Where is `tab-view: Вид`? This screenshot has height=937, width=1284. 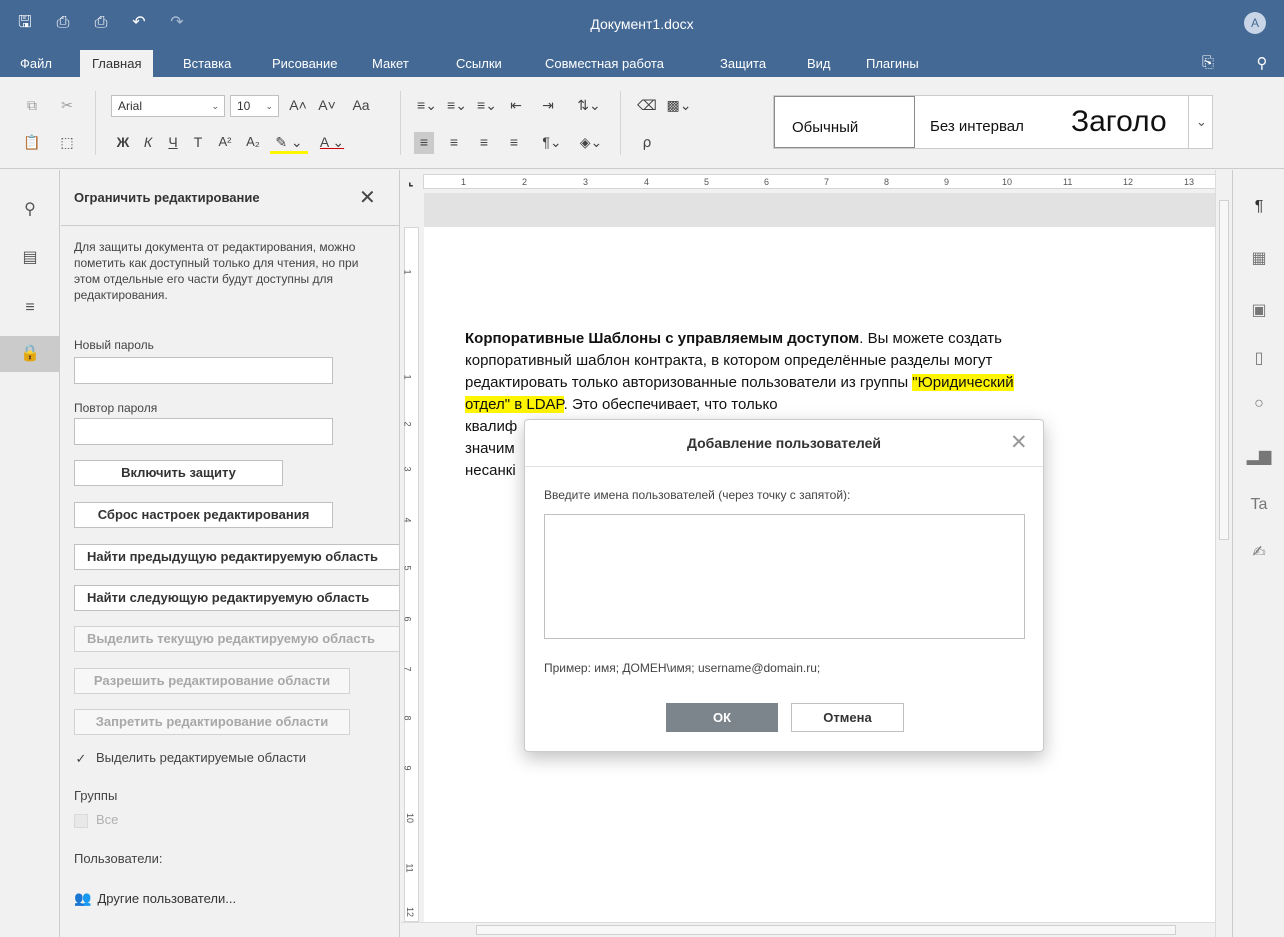
tab-view: Вид is located at coordinates (819, 63).